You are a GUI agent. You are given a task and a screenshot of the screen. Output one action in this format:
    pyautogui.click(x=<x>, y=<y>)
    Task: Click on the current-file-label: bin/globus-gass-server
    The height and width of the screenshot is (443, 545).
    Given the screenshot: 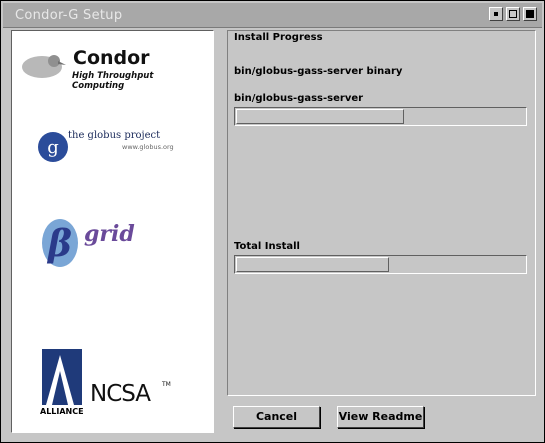 What is the action you would take?
    pyautogui.click(x=299, y=98)
    